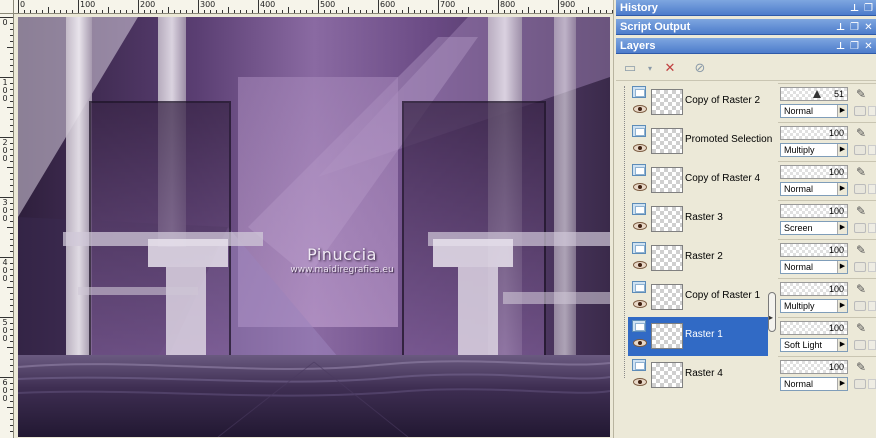  I want to click on history-panel-header: History ⊥ ❐, so click(746, 8).